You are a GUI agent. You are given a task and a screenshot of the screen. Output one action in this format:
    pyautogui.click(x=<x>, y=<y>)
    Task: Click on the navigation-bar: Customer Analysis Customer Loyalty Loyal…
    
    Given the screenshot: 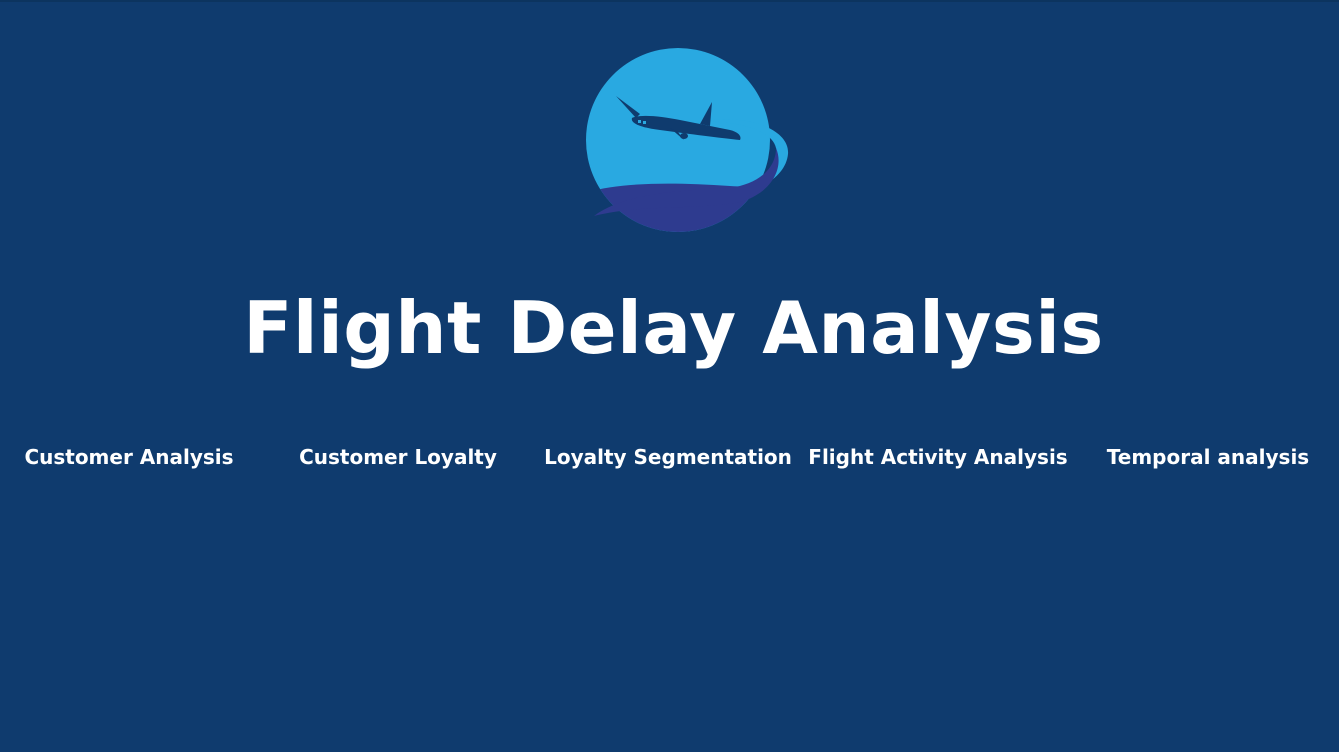 What is the action you would take?
    pyautogui.click(x=669, y=457)
    